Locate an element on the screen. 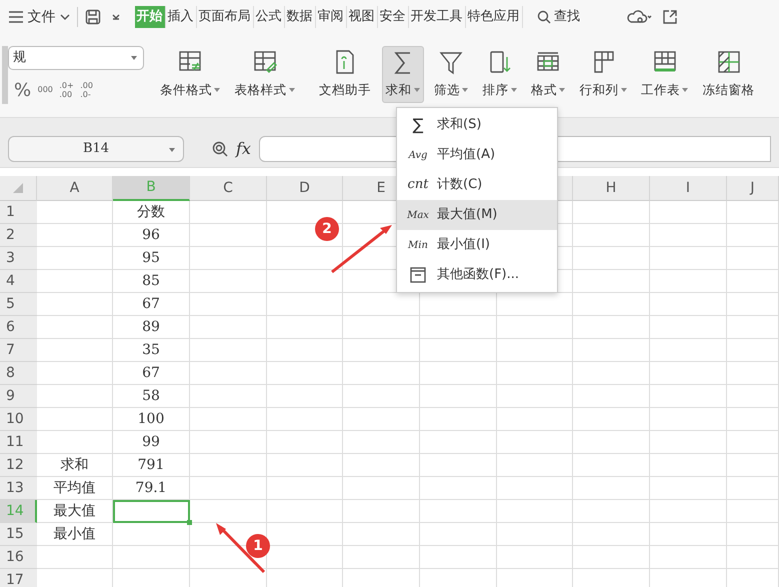  table-cell: 96 is located at coordinates (151, 235).